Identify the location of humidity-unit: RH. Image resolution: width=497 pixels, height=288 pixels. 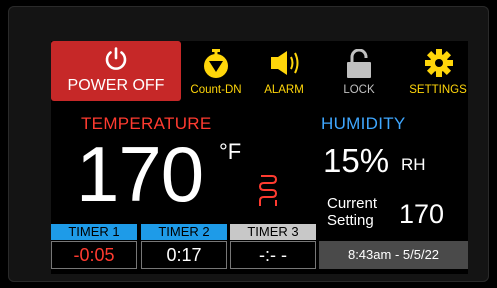
(413, 164).